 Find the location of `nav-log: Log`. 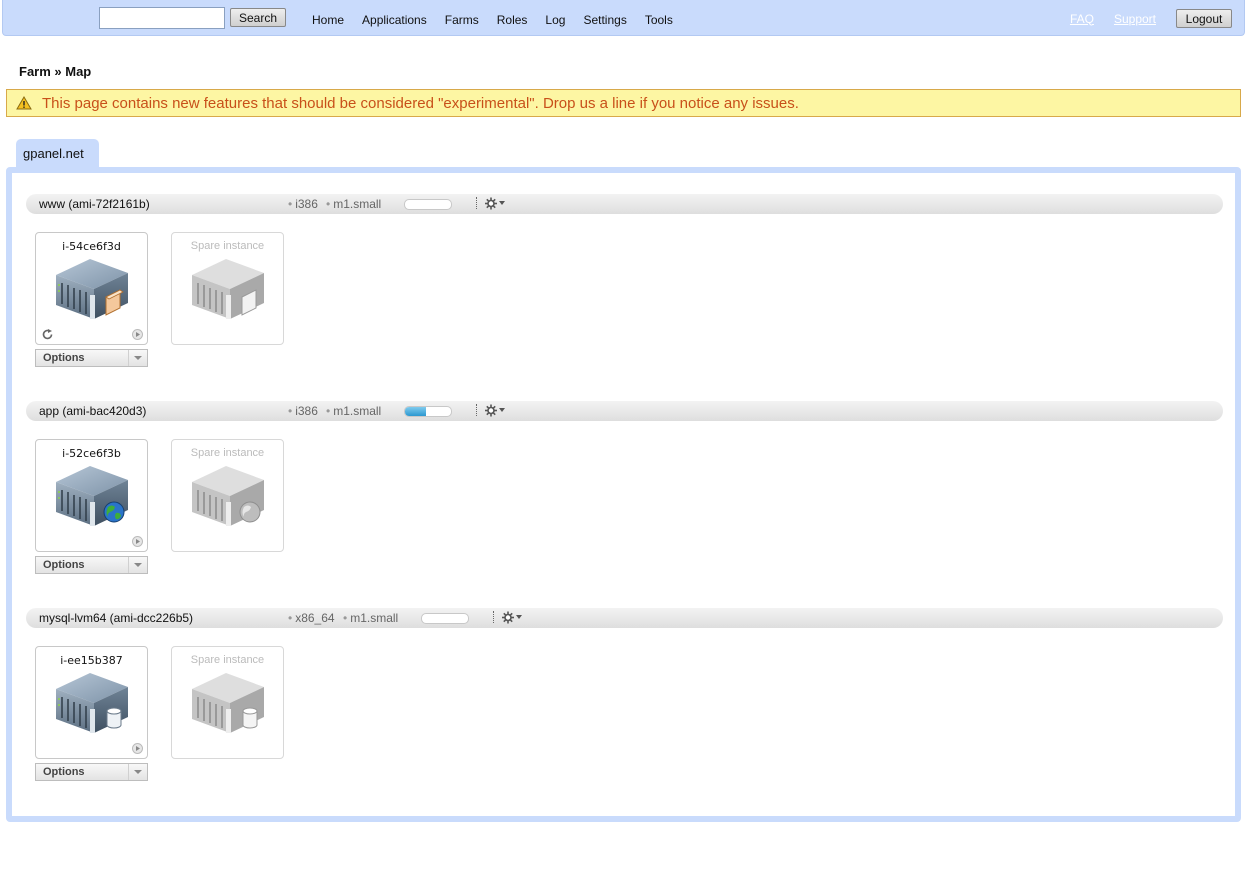

nav-log: Log is located at coordinates (555, 20).